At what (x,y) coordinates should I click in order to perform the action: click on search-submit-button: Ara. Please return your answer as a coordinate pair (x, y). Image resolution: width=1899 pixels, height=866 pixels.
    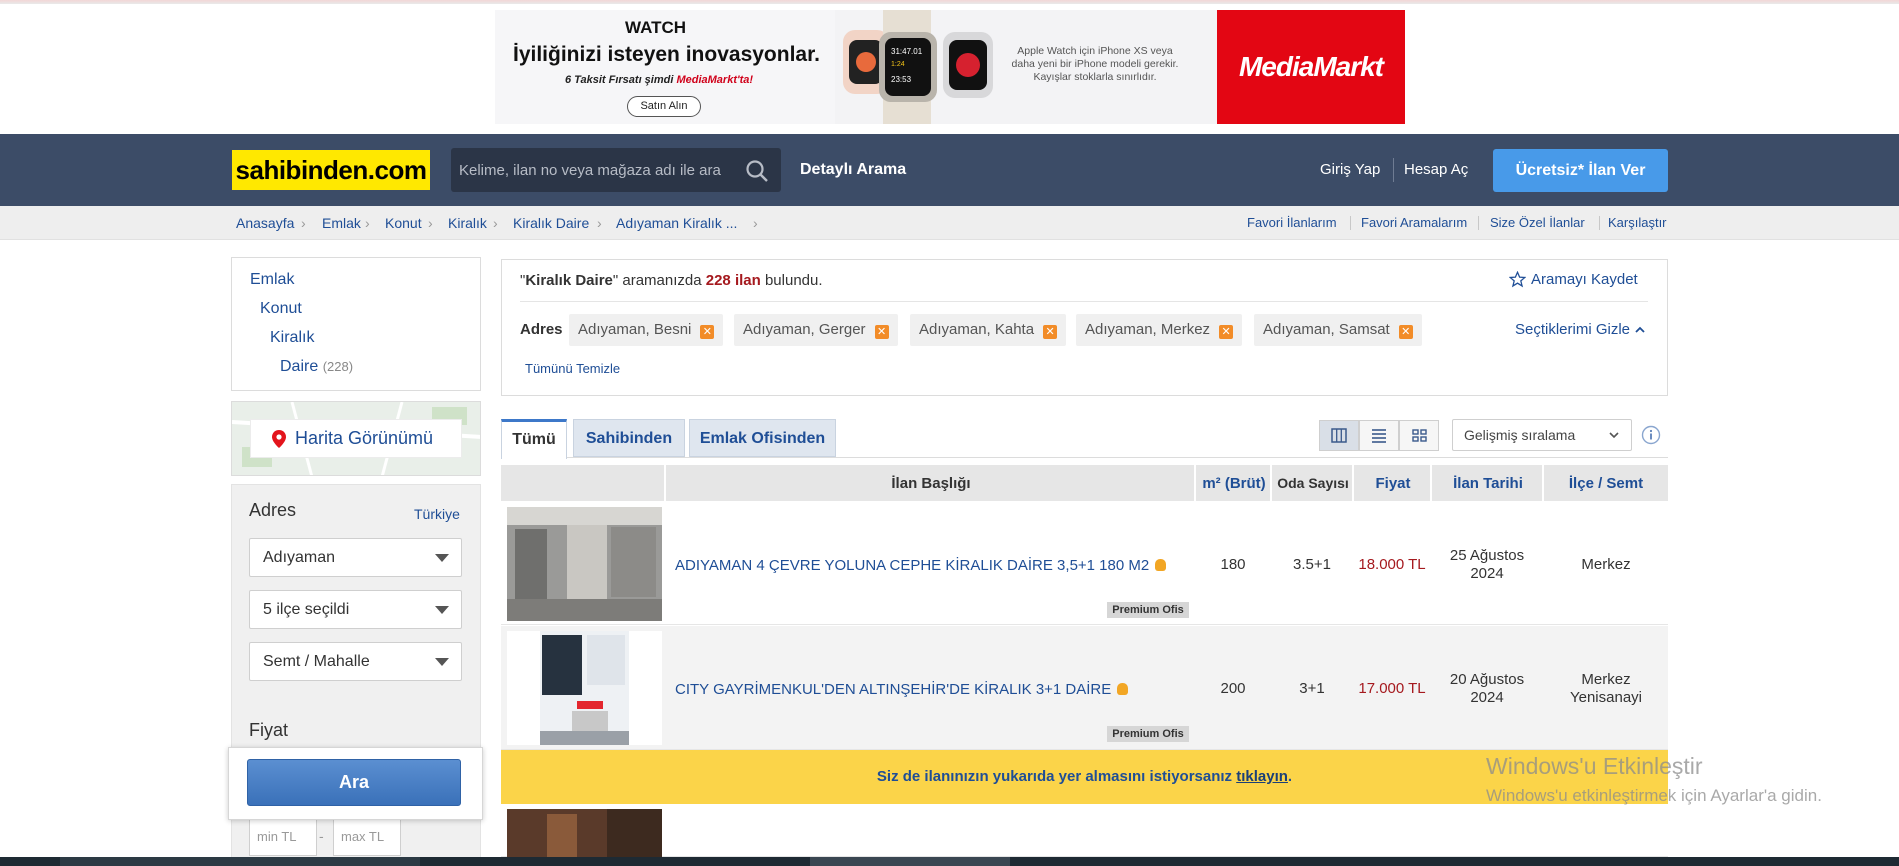
    Looking at the image, I should click on (354, 782).